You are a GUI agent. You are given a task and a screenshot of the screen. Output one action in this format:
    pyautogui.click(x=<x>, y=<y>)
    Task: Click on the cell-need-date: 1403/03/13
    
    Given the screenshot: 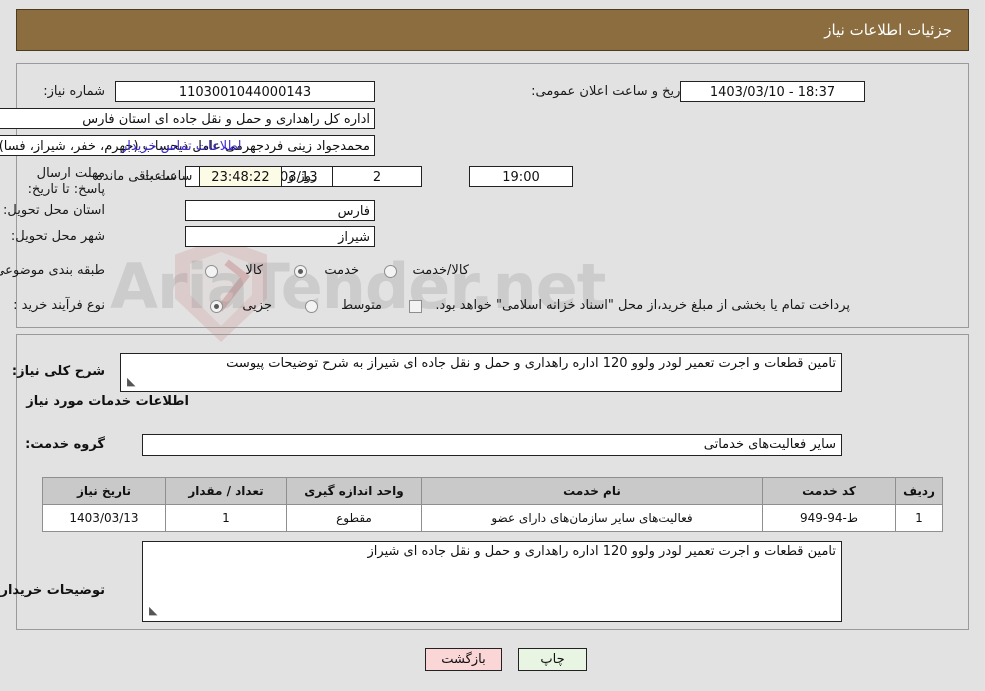 What is the action you would take?
    pyautogui.click(x=104, y=518)
    